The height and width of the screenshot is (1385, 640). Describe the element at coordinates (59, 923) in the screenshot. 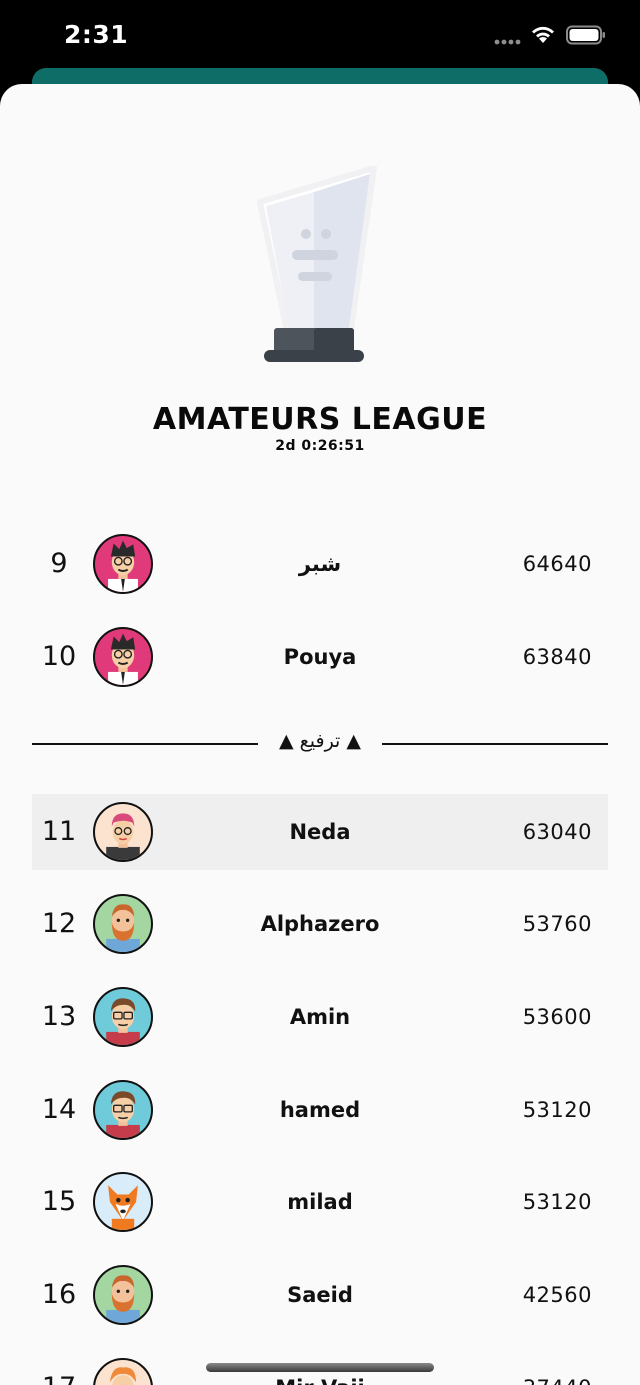

I see `rank-number: 12` at that location.